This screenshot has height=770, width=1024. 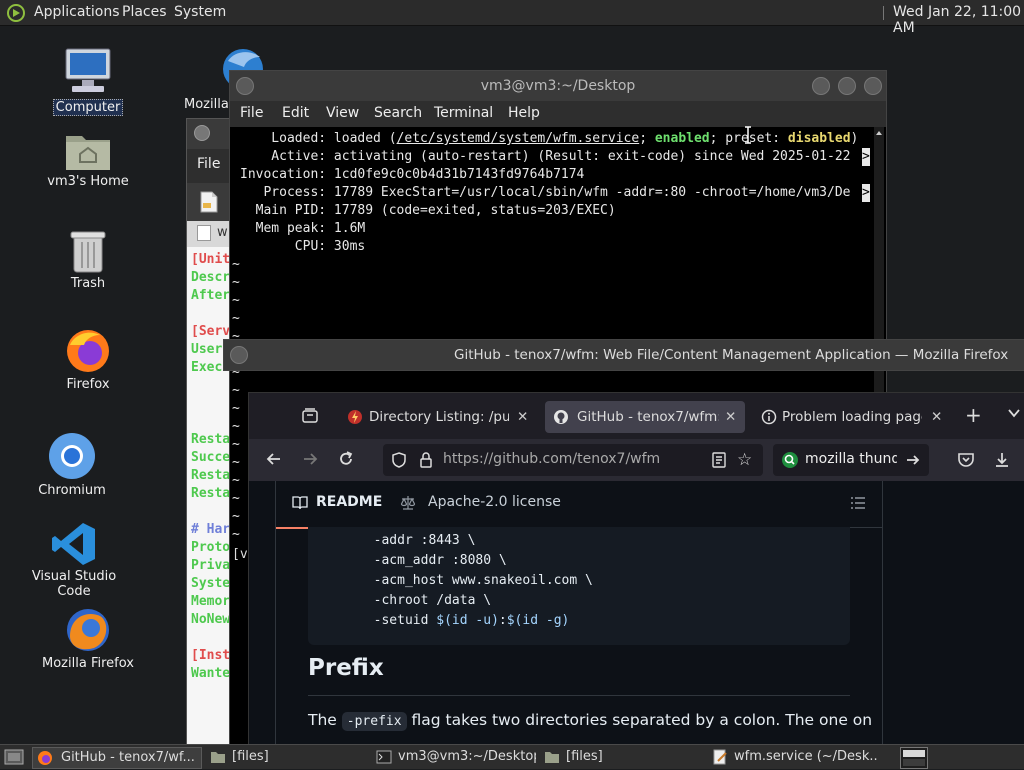 I want to click on close-icon, so click(x=873, y=86).